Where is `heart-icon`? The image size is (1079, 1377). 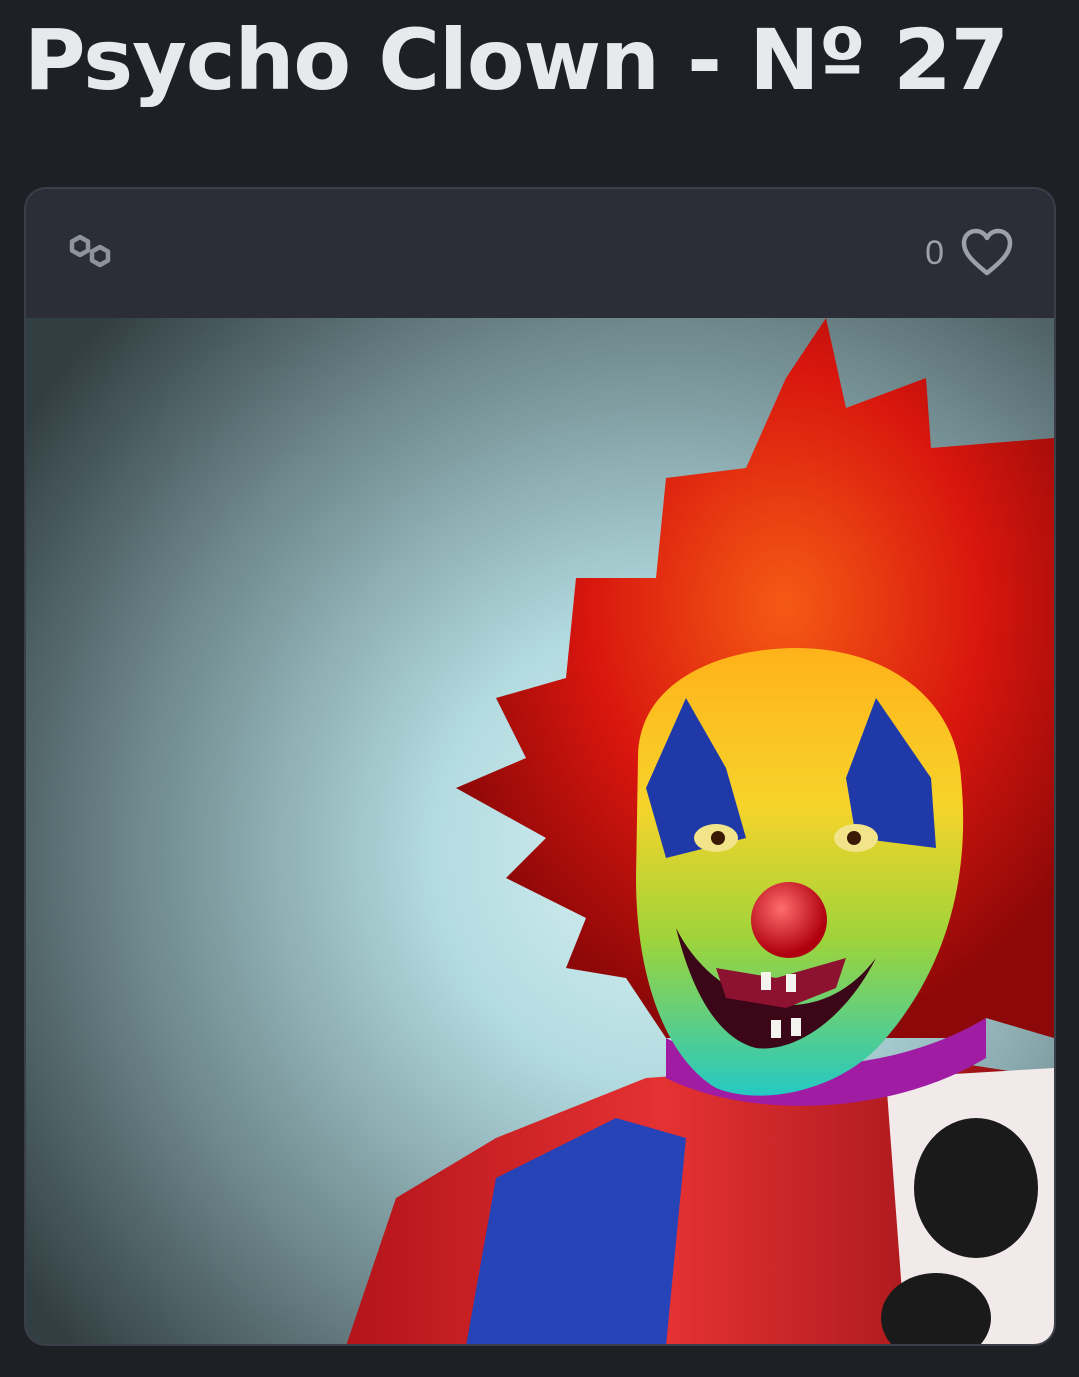 heart-icon is located at coordinates (987, 253).